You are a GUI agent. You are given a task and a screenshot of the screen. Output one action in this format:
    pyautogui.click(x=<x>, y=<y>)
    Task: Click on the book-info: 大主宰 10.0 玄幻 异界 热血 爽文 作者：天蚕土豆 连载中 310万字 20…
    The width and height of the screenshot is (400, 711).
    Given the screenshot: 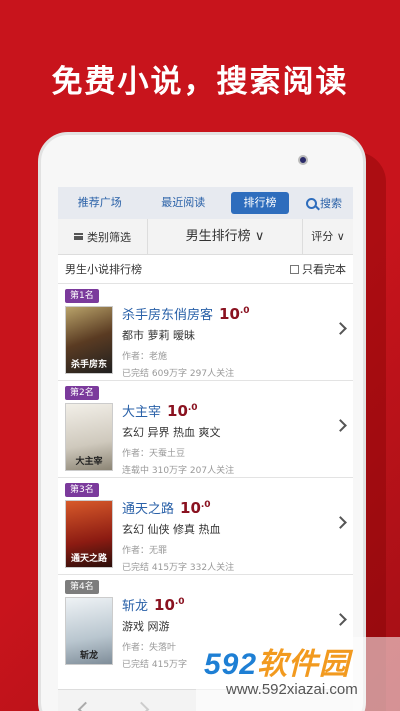 What is the action you would take?
    pyautogui.click(x=225, y=438)
    